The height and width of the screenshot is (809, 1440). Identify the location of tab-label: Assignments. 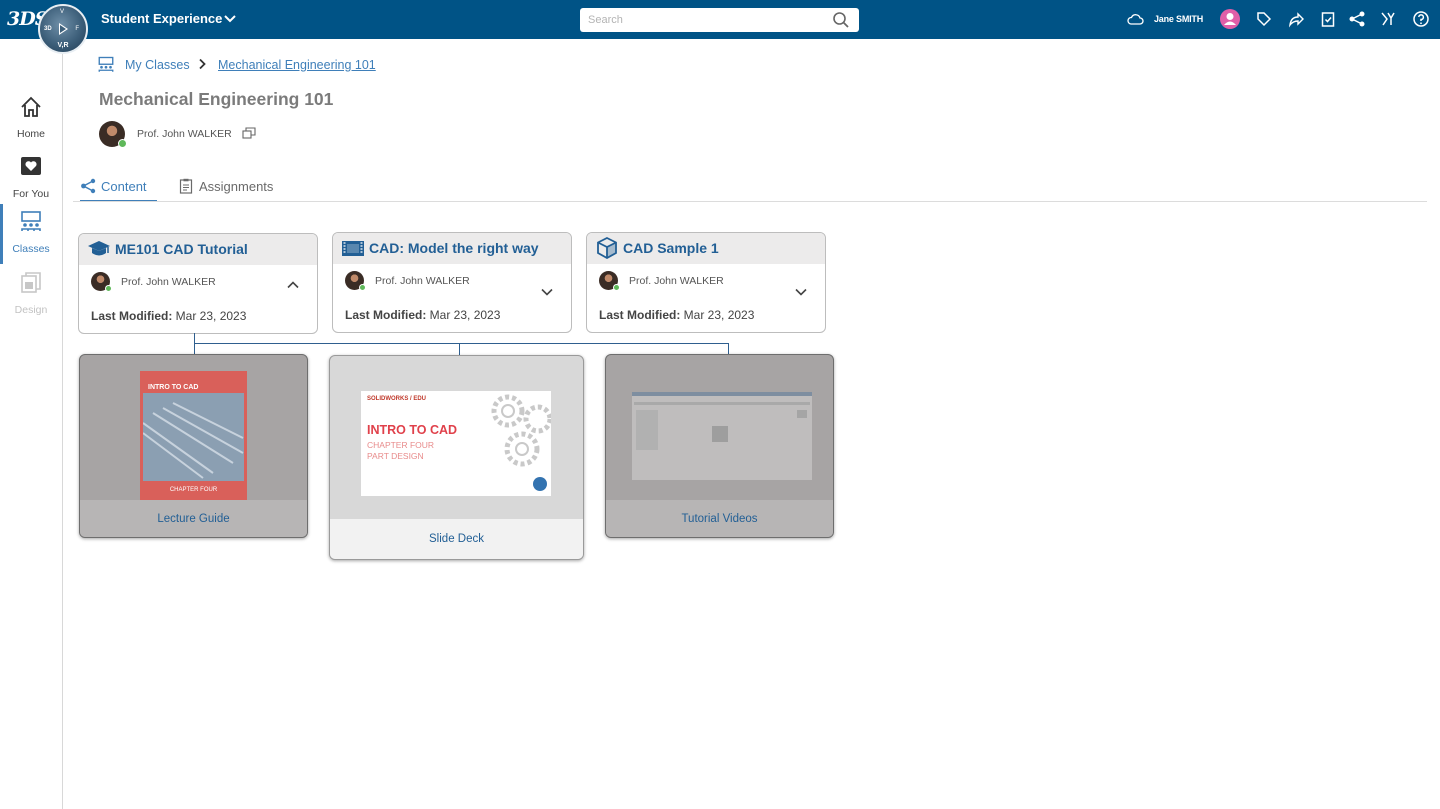
(236, 186).